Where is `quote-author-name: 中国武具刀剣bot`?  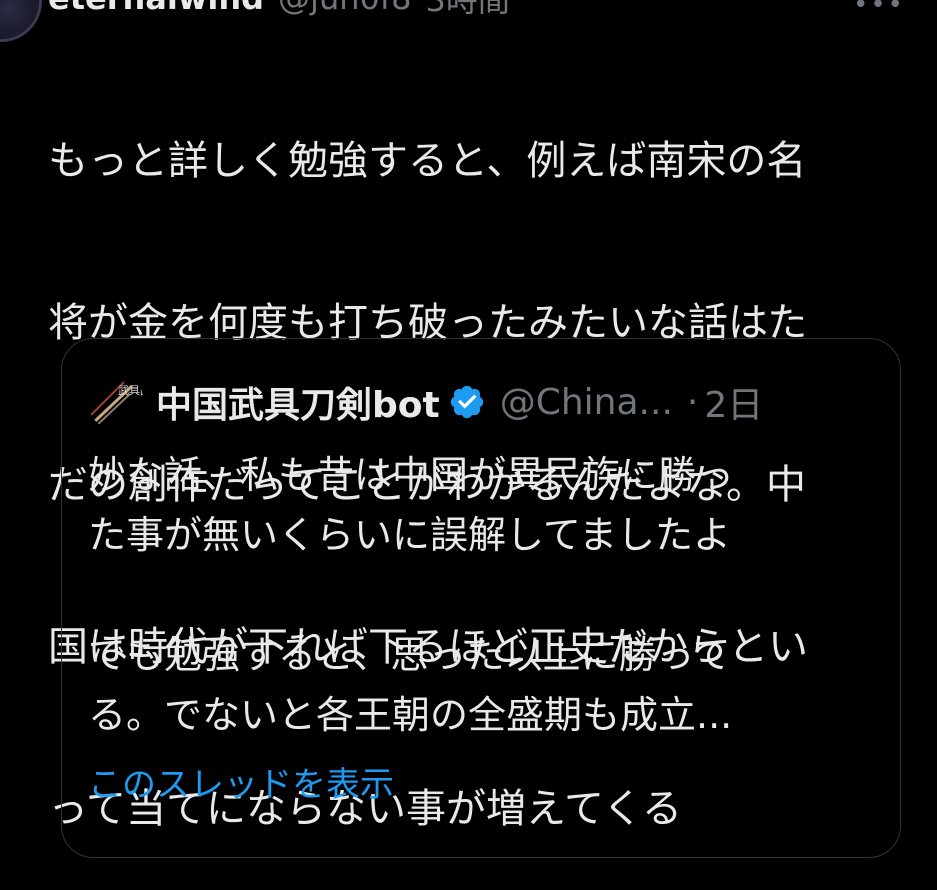
quote-author-name: 中国武具刀剣bot is located at coordinates (298, 402).